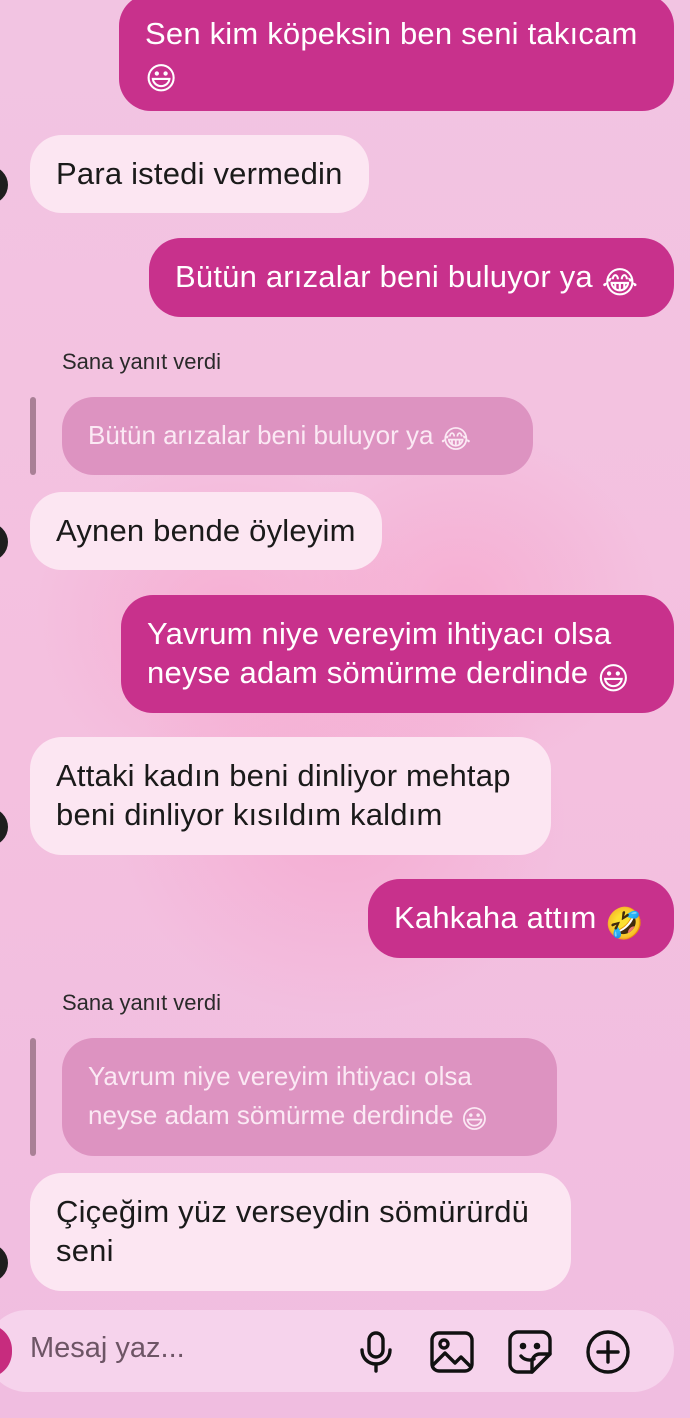 The width and height of the screenshot is (690, 1418). What do you see at coordinates (384, 276) in the screenshot?
I see `message-text: Bütün arızalar beni buluyor ya` at bounding box center [384, 276].